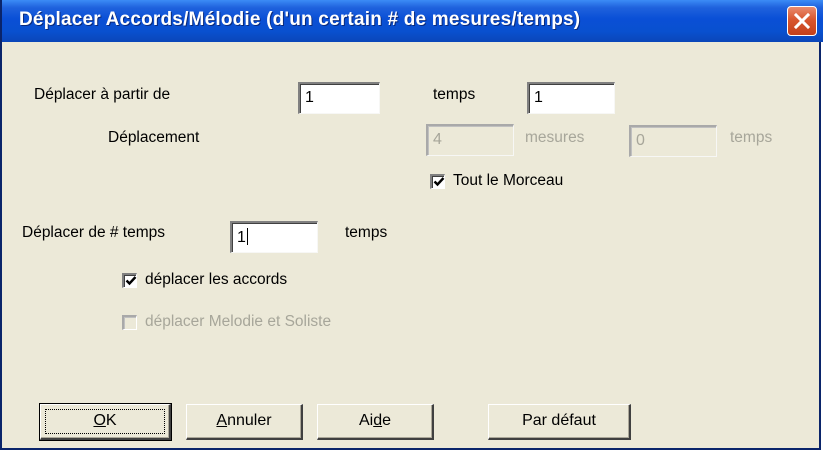  I want to click on help-button: Aide, so click(375, 422).